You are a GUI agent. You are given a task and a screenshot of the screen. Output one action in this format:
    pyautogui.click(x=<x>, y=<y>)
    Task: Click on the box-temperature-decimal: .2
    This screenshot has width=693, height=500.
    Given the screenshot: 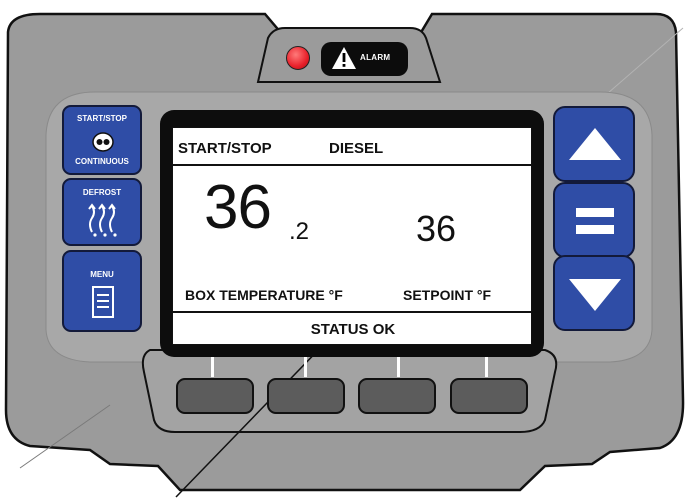 What is the action you would take?
    pyautogui.click(x=299, y=231)
    